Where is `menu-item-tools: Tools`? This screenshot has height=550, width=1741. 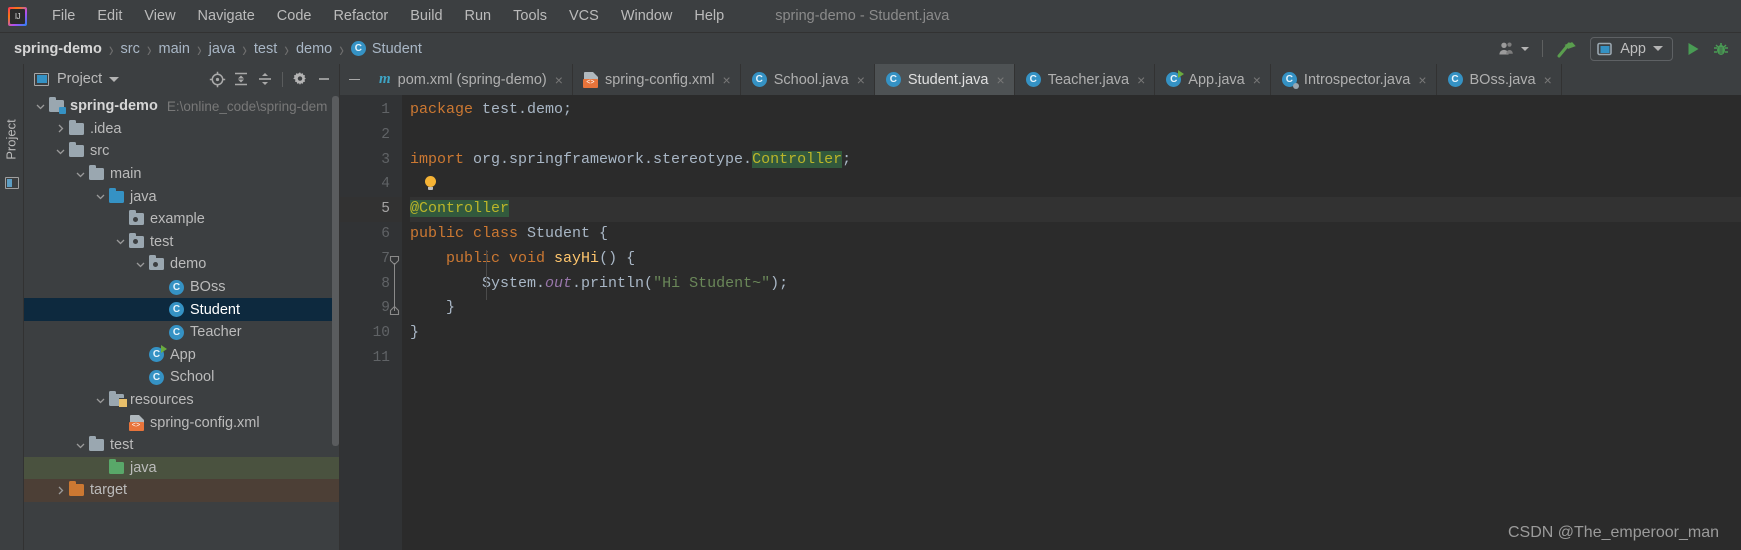
menu-item-tools: Tools is located at coordinates (530, 16).